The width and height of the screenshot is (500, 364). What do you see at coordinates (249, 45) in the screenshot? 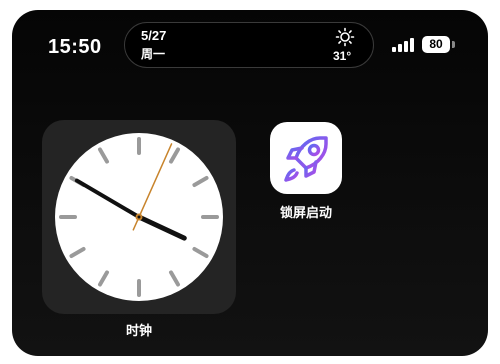
I see `dynamic-island: 5/27 周一 31°` at bounding box center [249, 45].